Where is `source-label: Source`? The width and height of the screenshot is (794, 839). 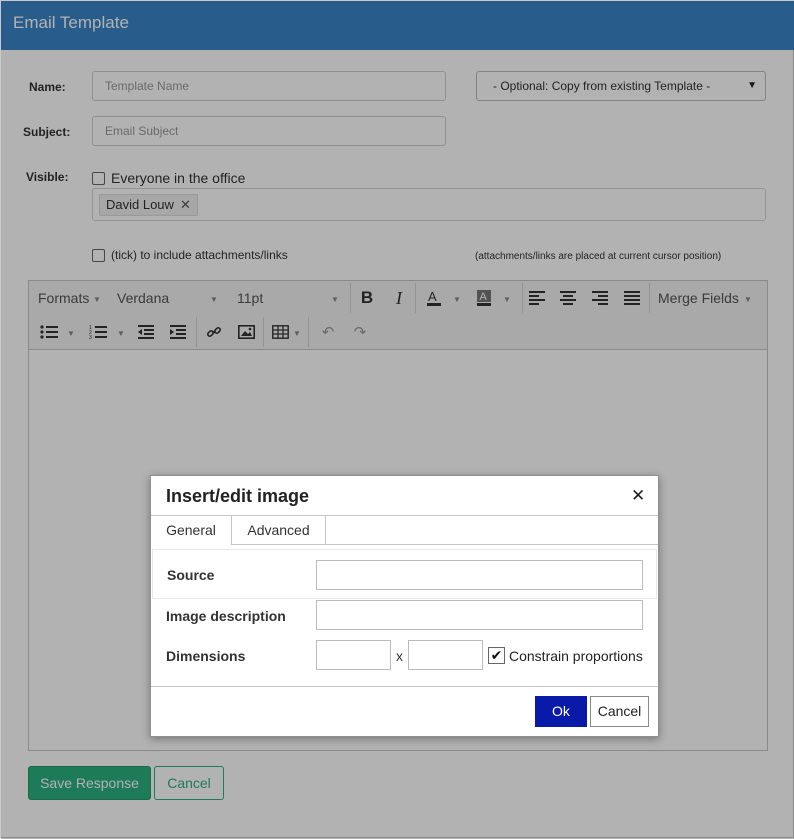
source-label: Source is located at coordinates (191, 575).